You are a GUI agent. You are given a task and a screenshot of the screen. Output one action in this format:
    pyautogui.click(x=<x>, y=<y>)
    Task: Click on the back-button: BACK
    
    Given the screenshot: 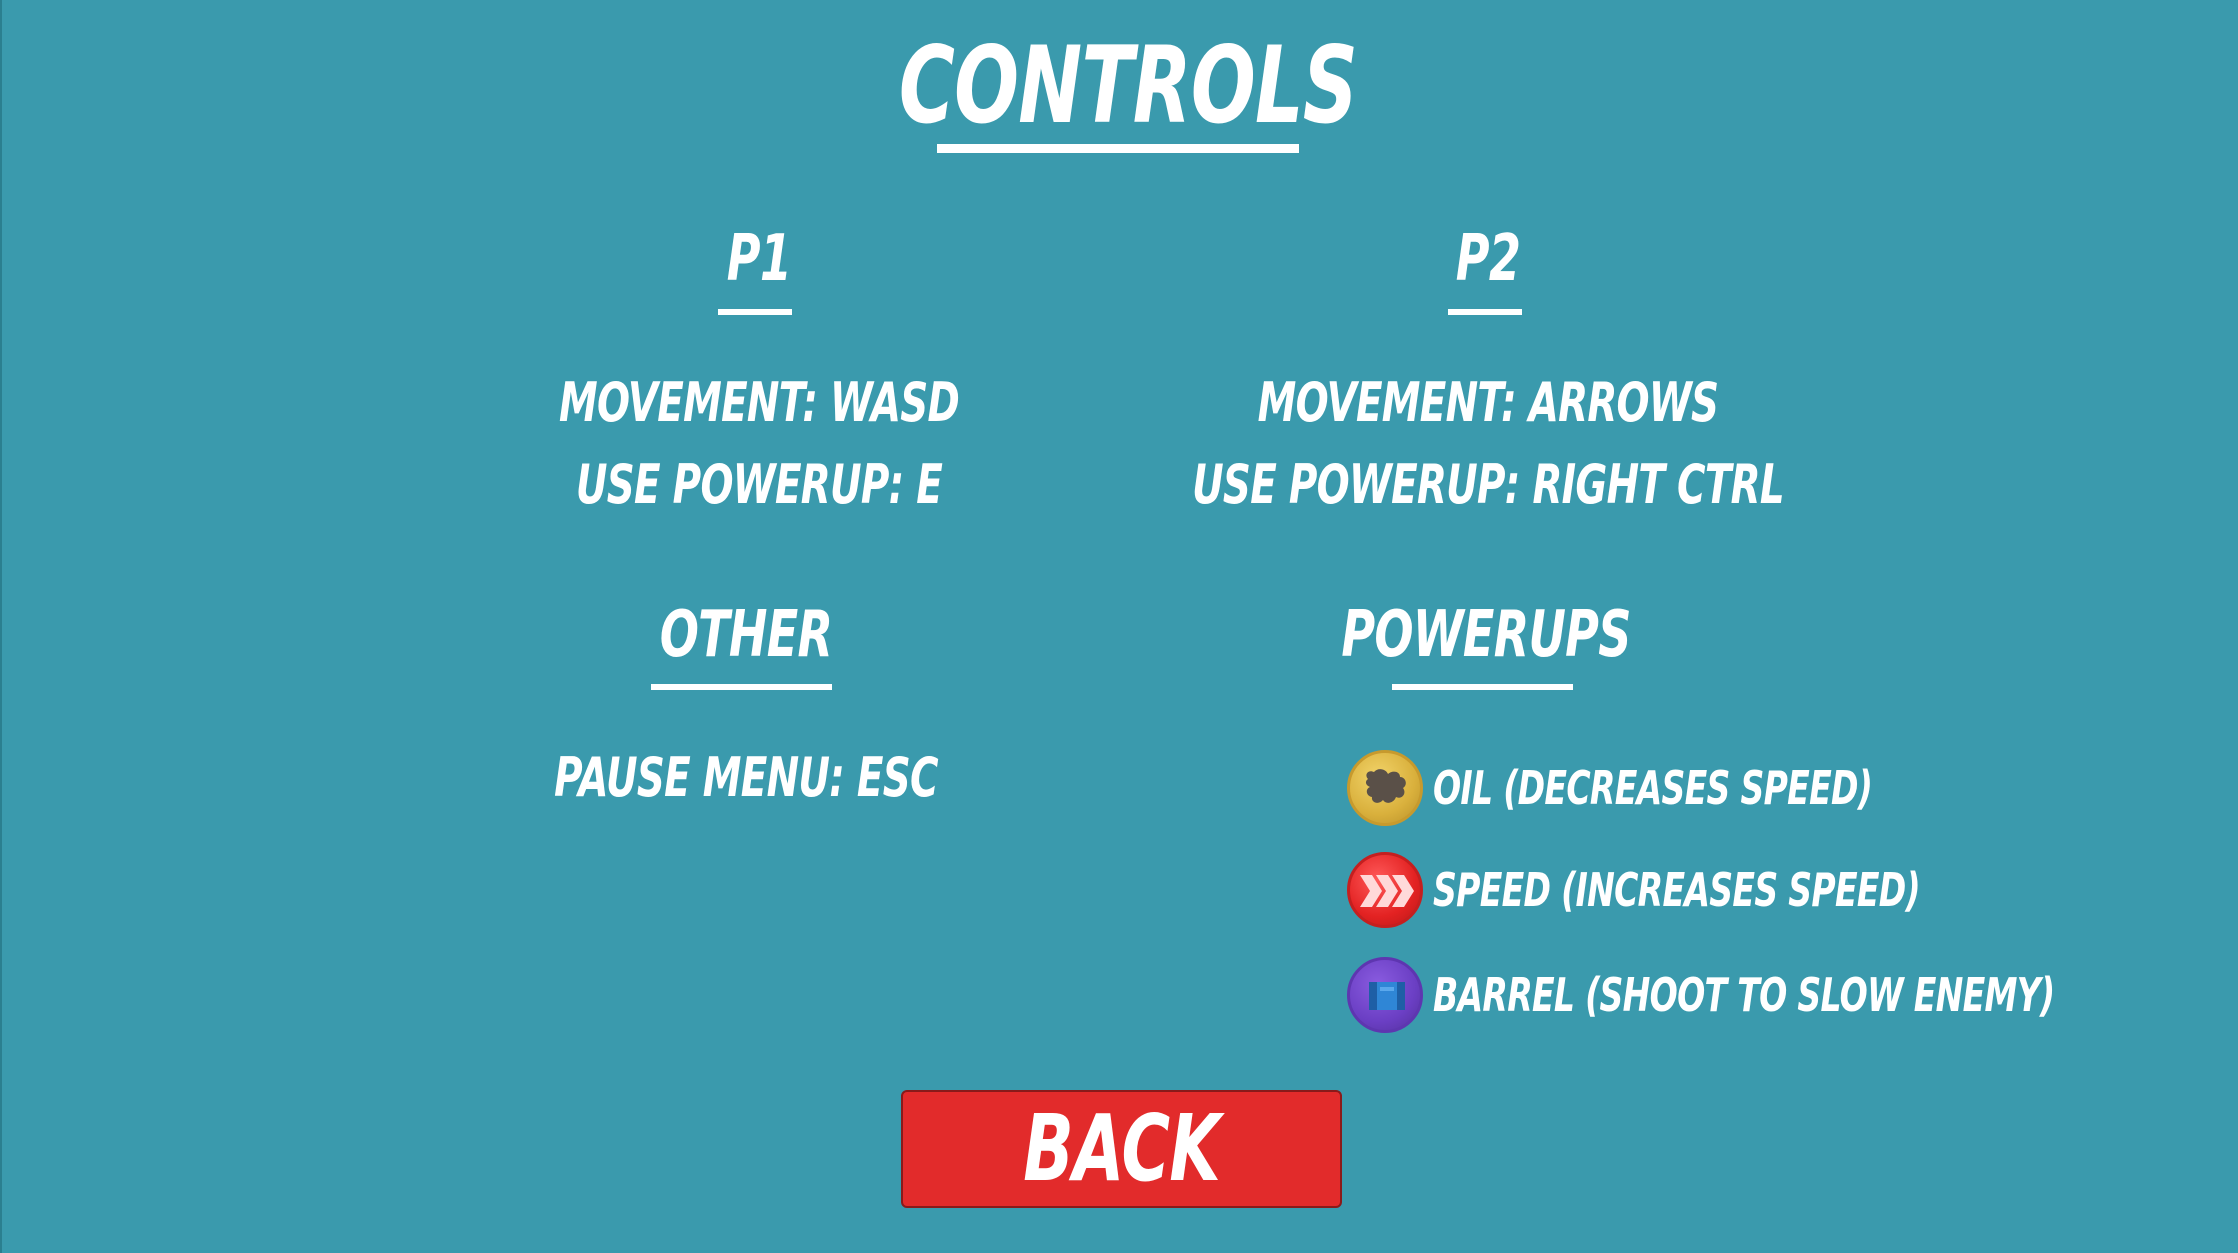 What is the action you would take?
    pyautogui.click(x=1121, y=1149)
    